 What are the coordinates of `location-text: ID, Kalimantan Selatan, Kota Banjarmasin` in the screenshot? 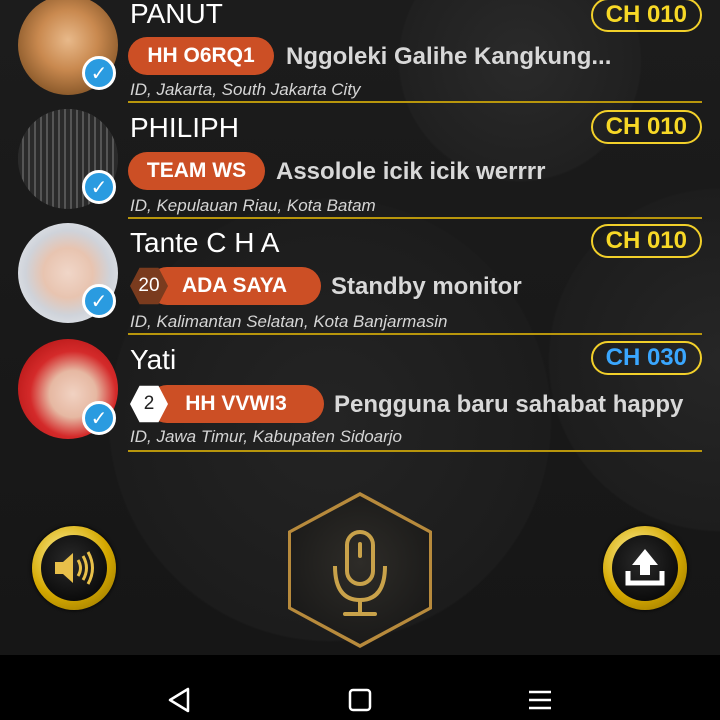 It's located at (289, 321).